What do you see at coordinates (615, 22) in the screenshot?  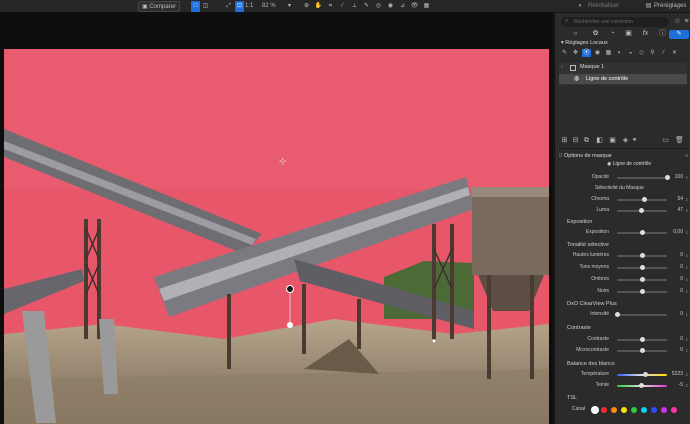 I see `search-input: ⌕ Rechercher une correction` at bounding box center [615, 22].